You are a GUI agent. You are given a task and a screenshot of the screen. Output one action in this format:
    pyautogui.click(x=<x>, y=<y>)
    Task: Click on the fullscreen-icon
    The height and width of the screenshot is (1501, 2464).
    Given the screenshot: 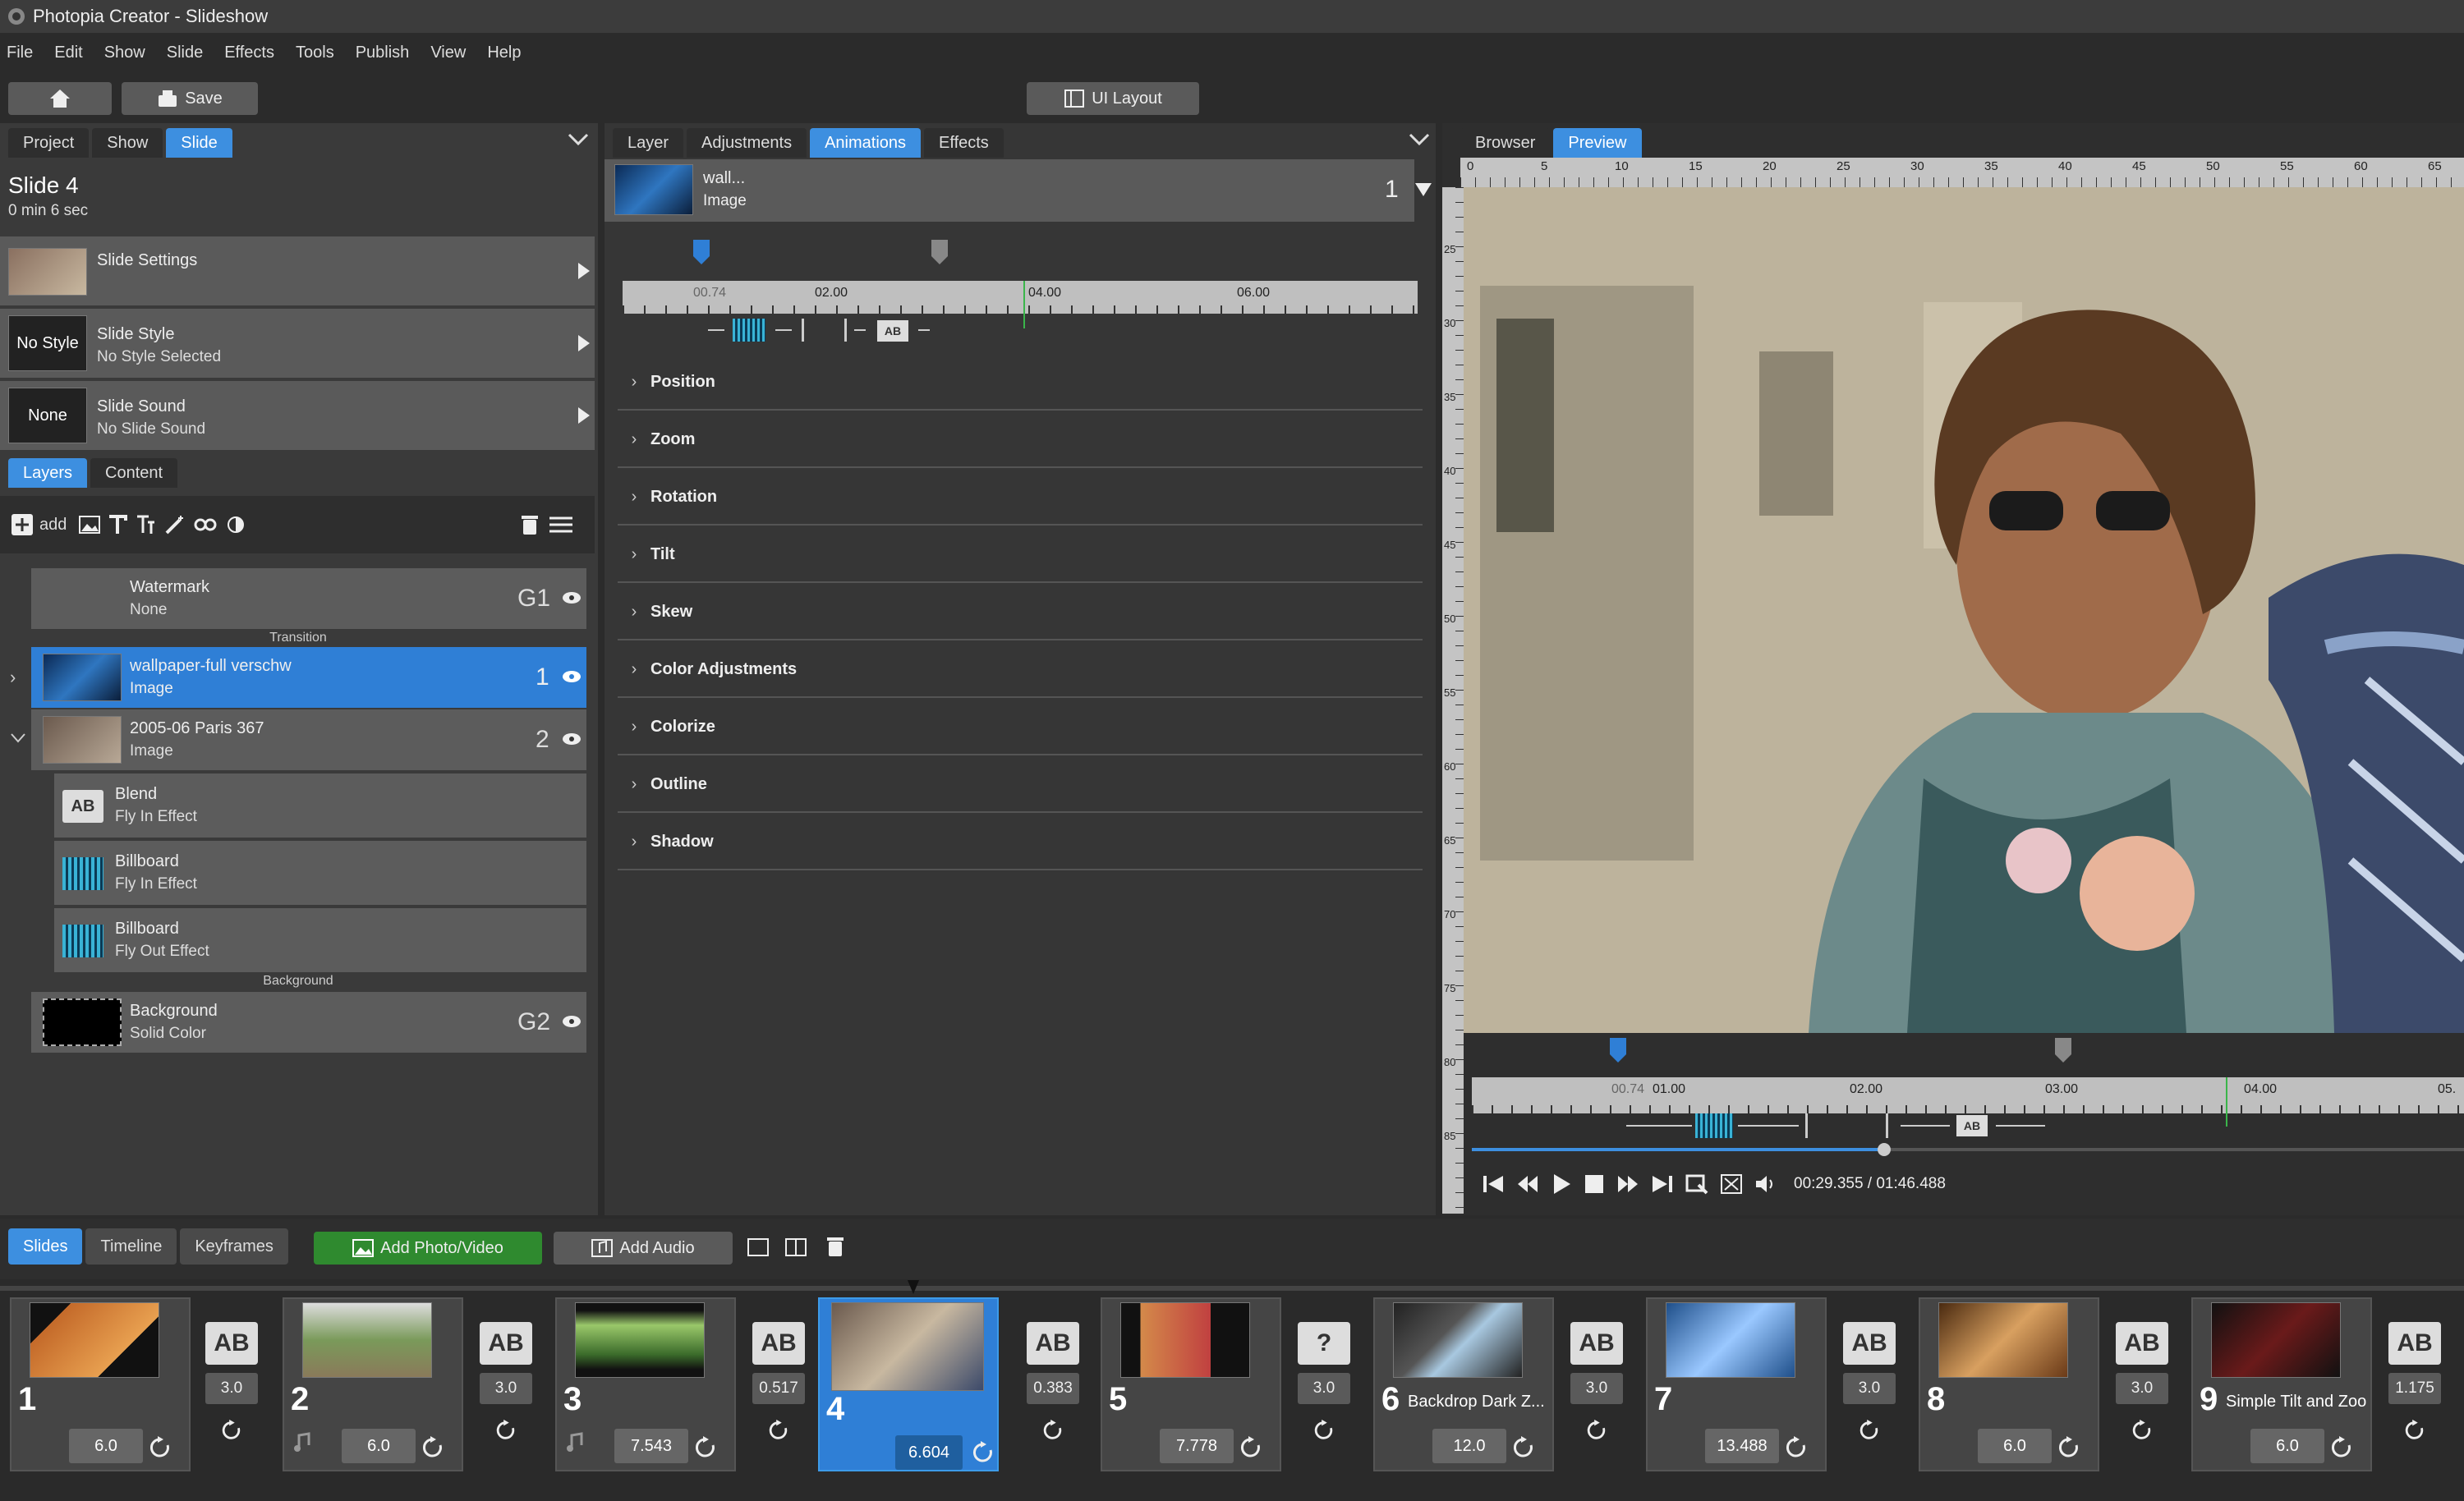 What is the action you would take?
    pyautogui.click(x=1731, y=1184)
    